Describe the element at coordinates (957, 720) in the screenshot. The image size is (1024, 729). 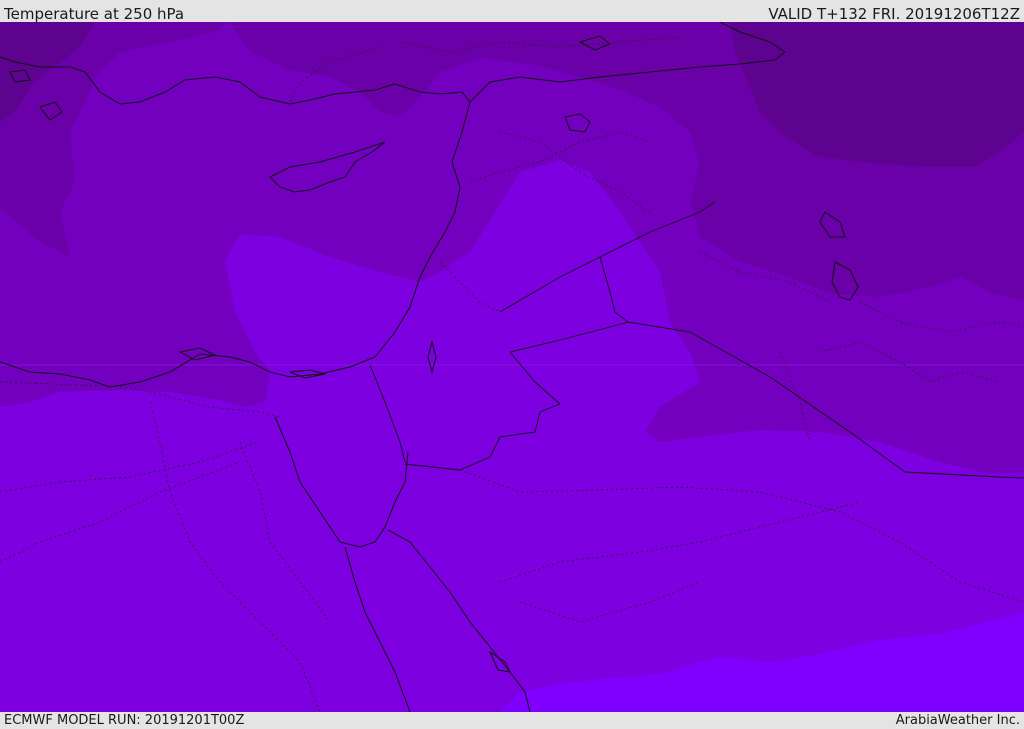
I see `credit-label: ArabiaWeather Inc.` at that location.